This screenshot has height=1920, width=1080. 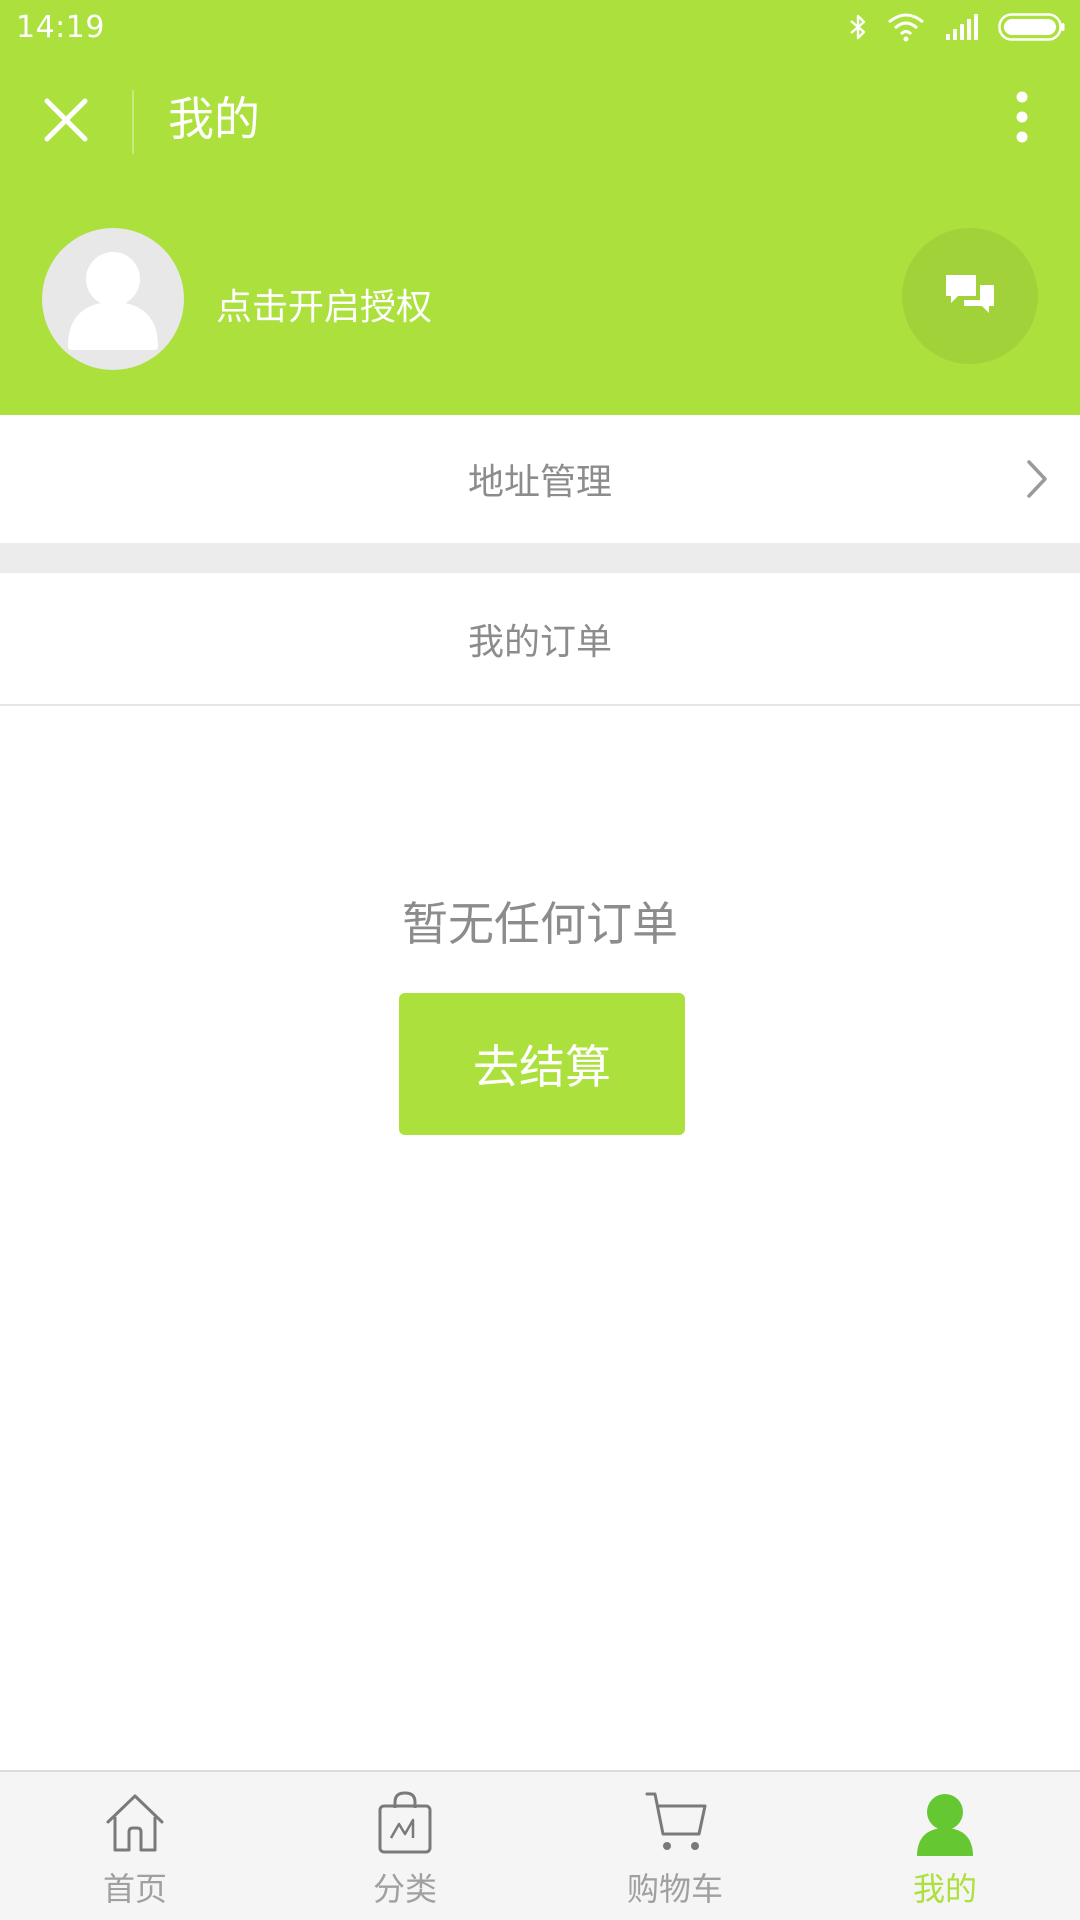 What do you see at coordinates (133, 122) in the screenshot?
I see `nav-divider` at bounding box center [133, 122].